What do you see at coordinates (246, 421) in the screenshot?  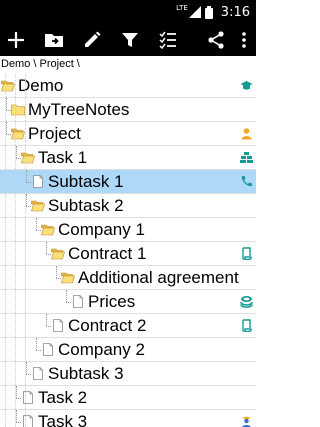 I see `worker-icon` at bounding box center [246, 421].